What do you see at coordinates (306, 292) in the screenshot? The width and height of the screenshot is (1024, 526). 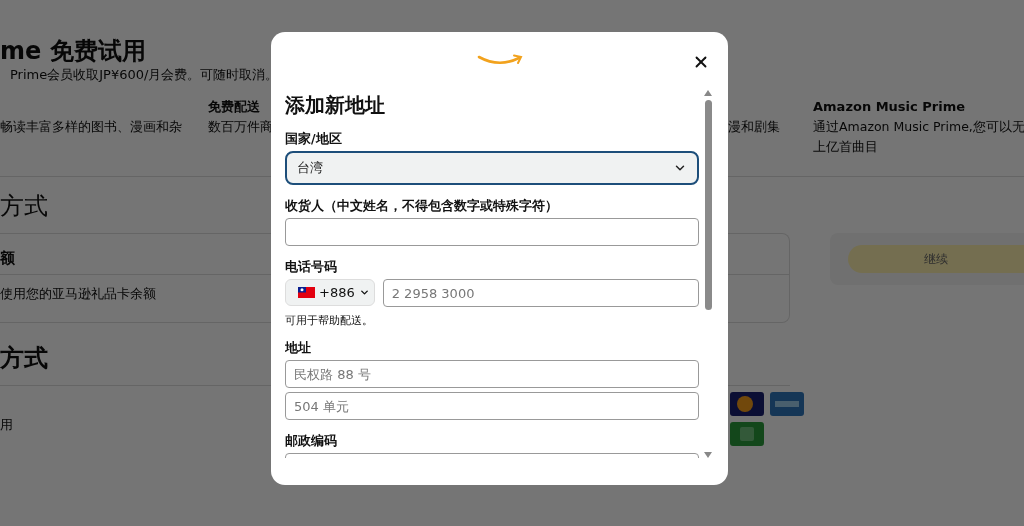 I see `flag-icon` at bounding box center [306, 292].